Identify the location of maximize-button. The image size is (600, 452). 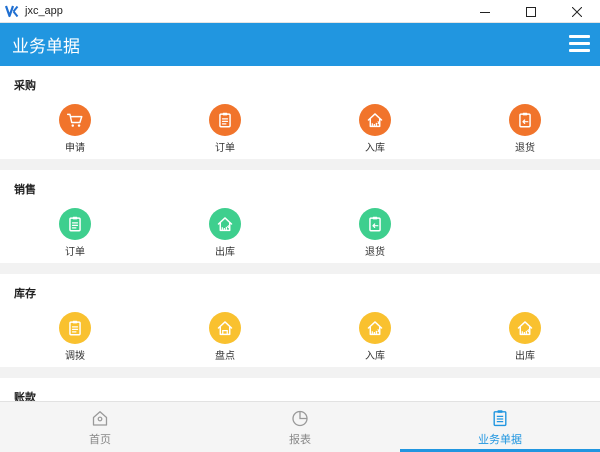
(531, 11).